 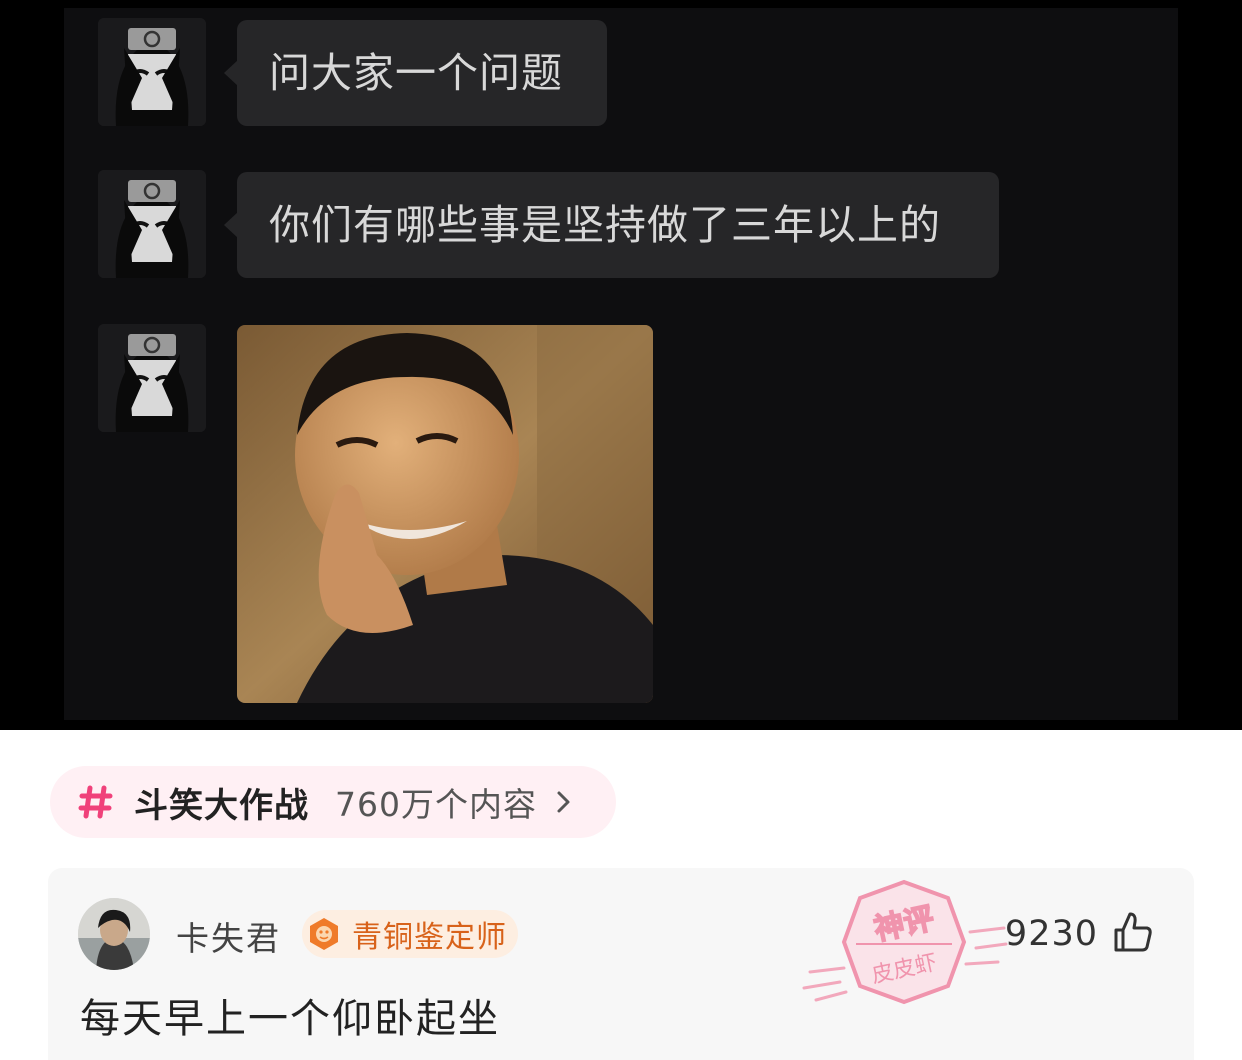 I want to click on meme-photo, so click(x=445, y=514).